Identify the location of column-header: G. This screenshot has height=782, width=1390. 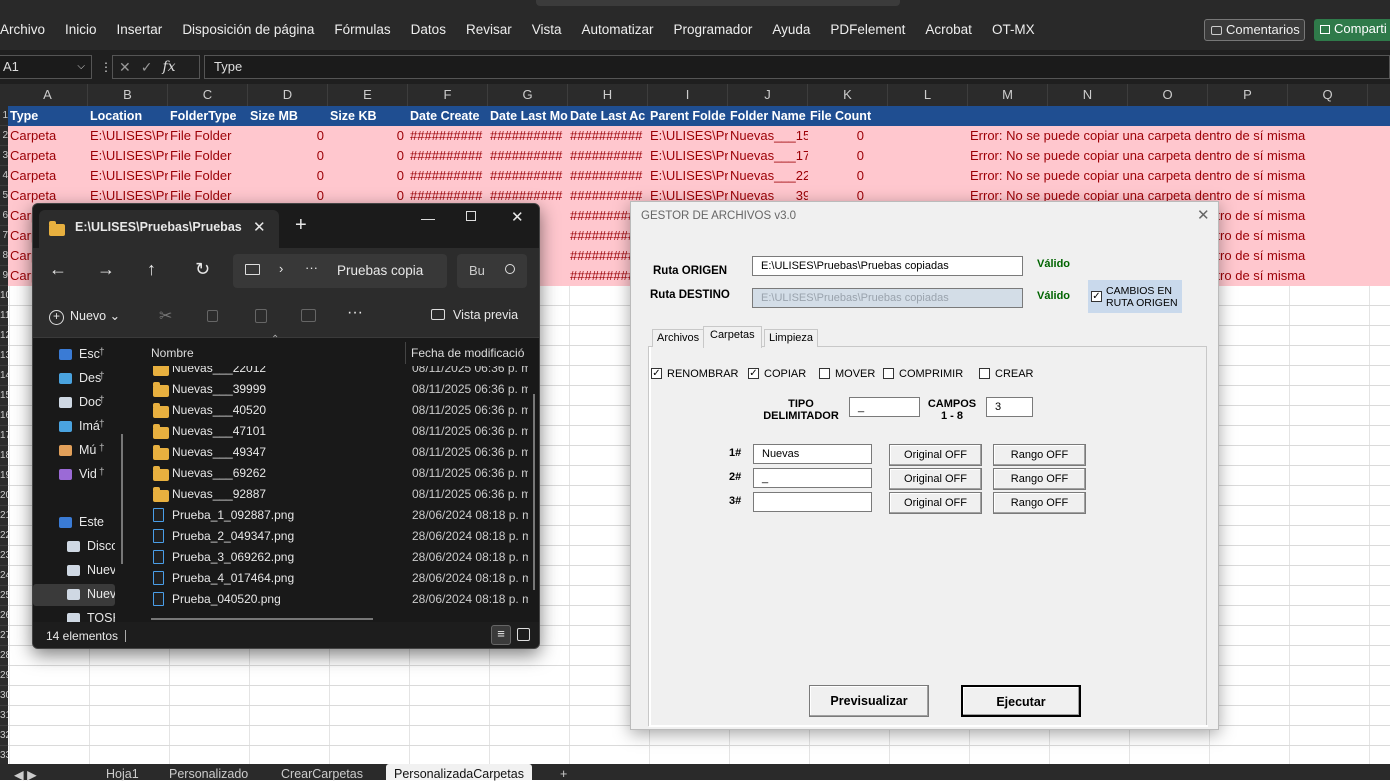
(528, 95).